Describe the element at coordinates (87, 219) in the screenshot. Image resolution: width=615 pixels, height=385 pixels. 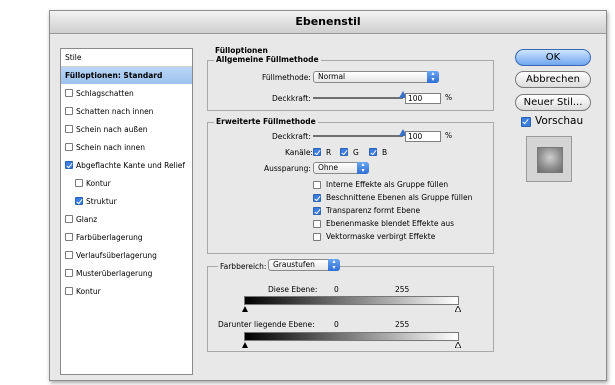
I see `sidebar-item-label: Glanz` at that location.